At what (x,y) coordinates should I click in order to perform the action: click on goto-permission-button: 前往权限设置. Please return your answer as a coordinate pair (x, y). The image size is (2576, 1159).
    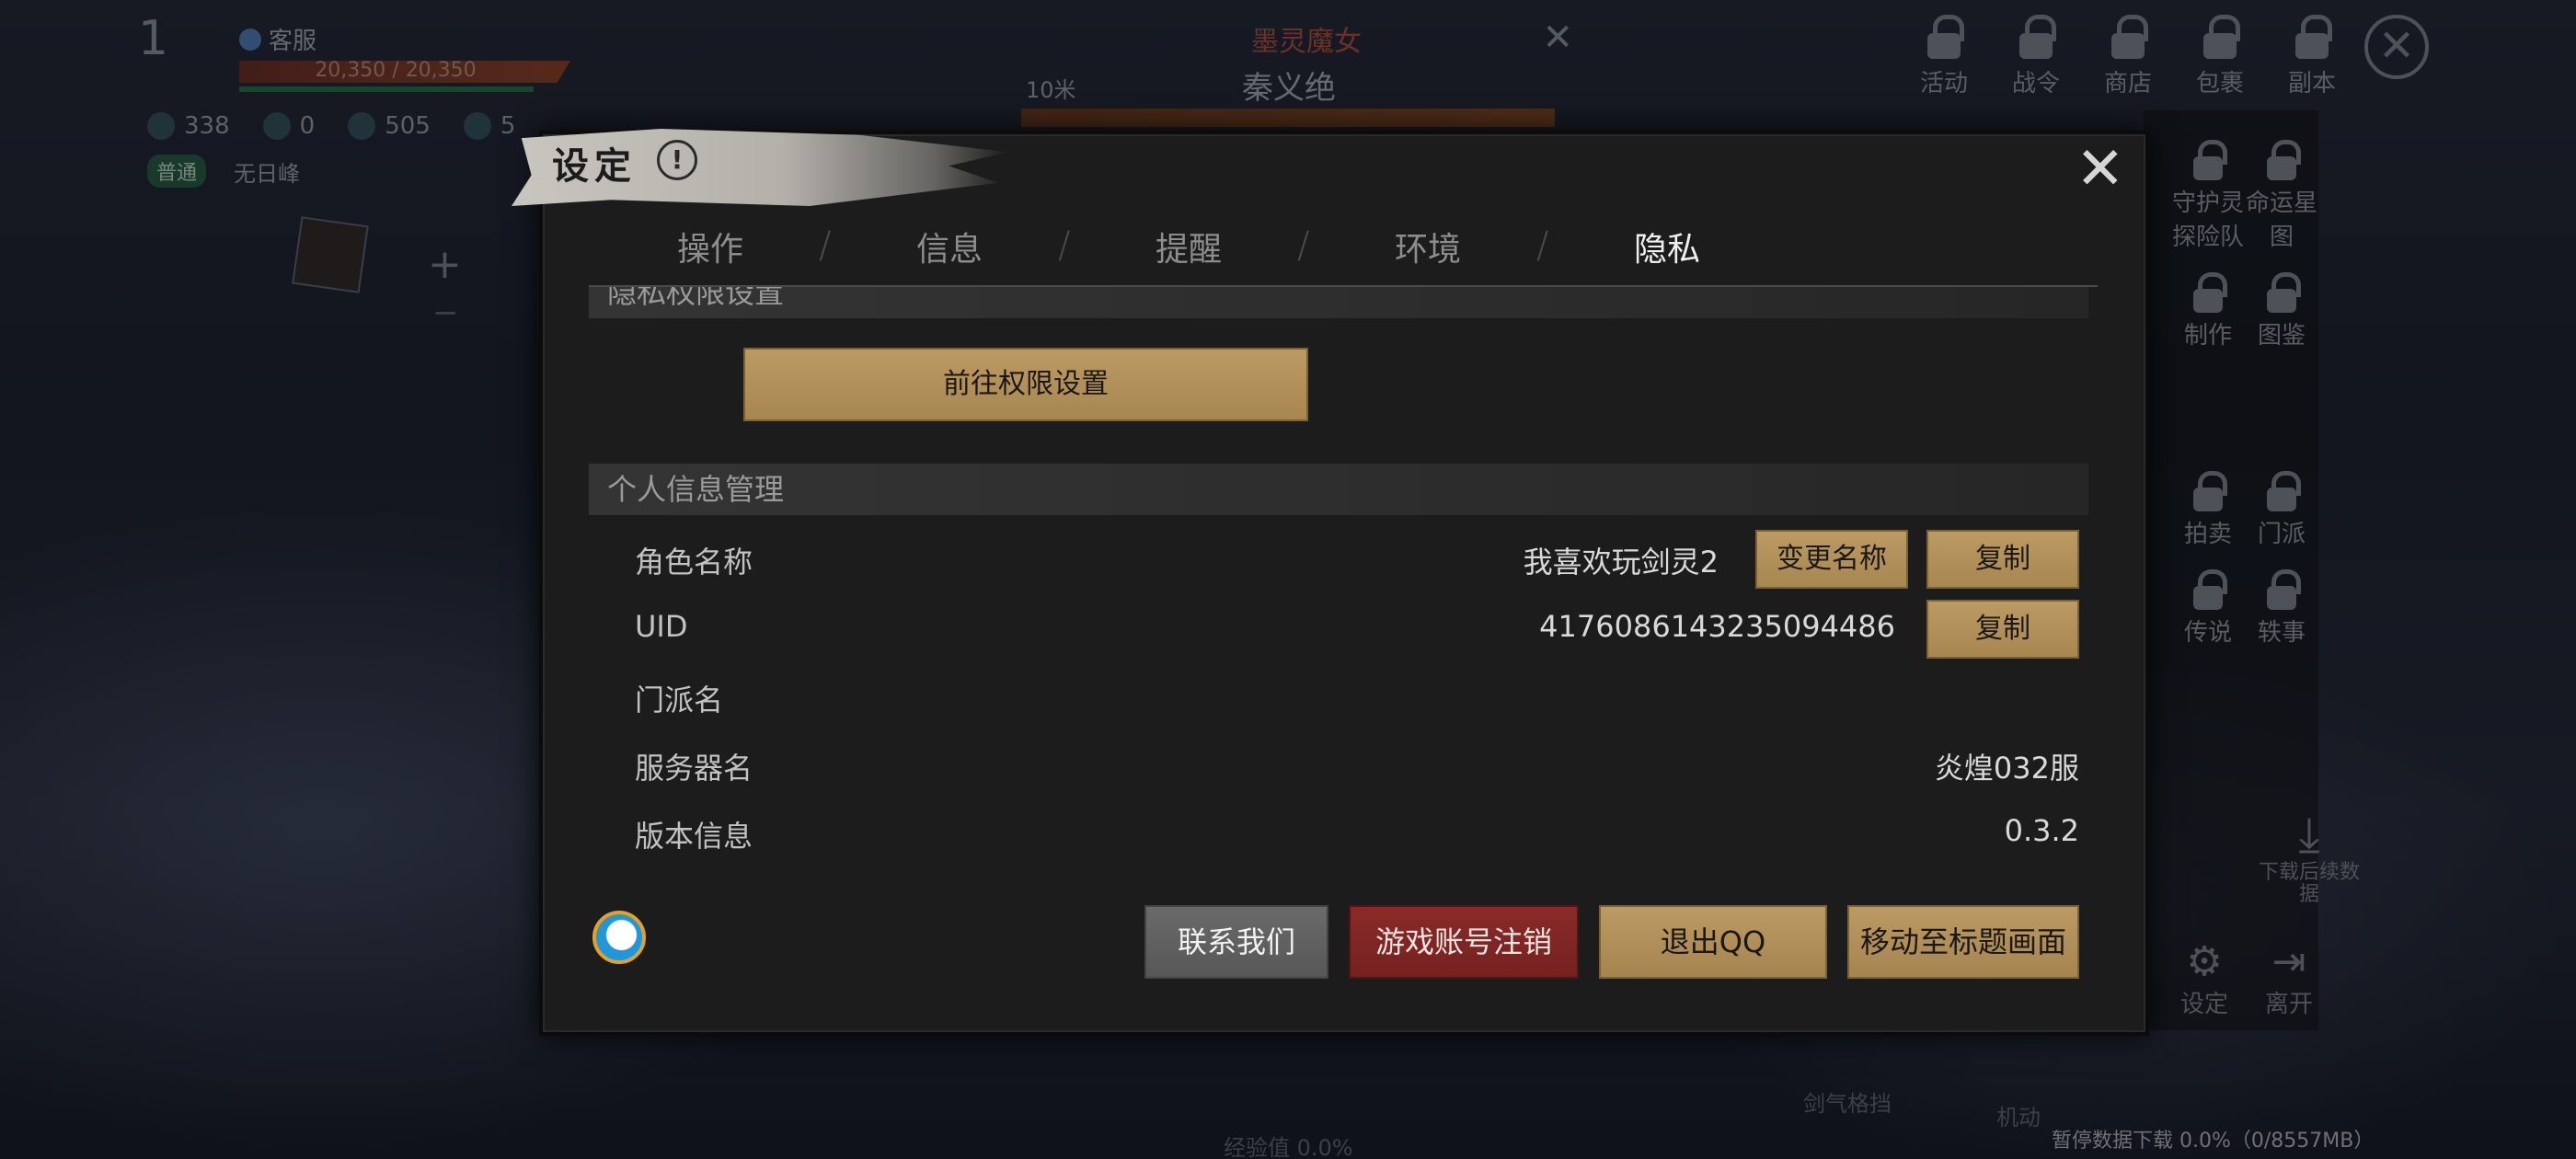
    Looking at the image, I should click on (1025, 384).